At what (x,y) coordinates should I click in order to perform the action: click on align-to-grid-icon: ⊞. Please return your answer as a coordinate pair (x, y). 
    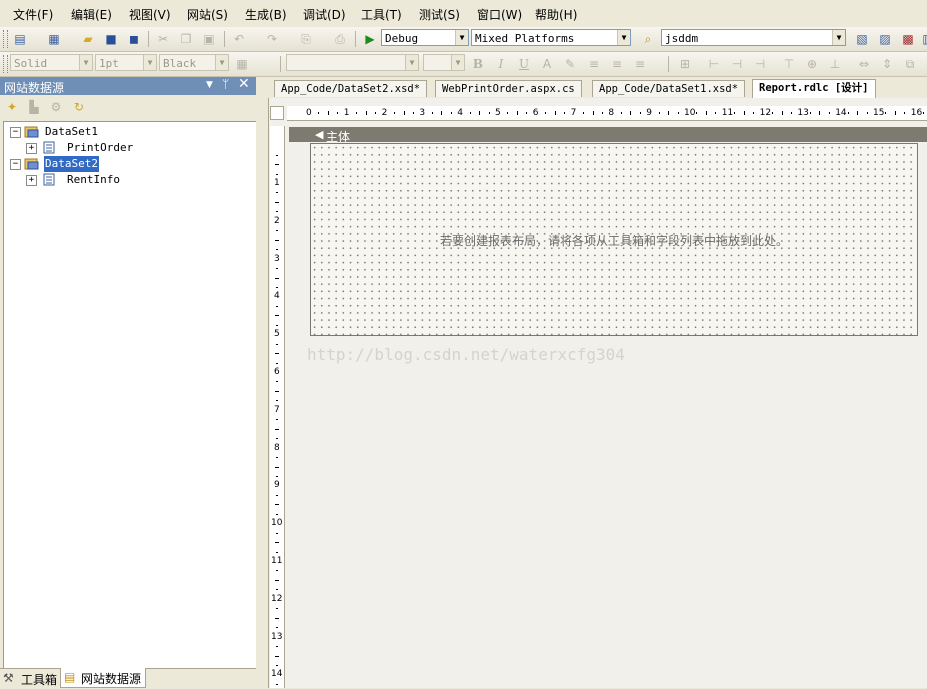
    Looking at the image, I should click on (685, 64).